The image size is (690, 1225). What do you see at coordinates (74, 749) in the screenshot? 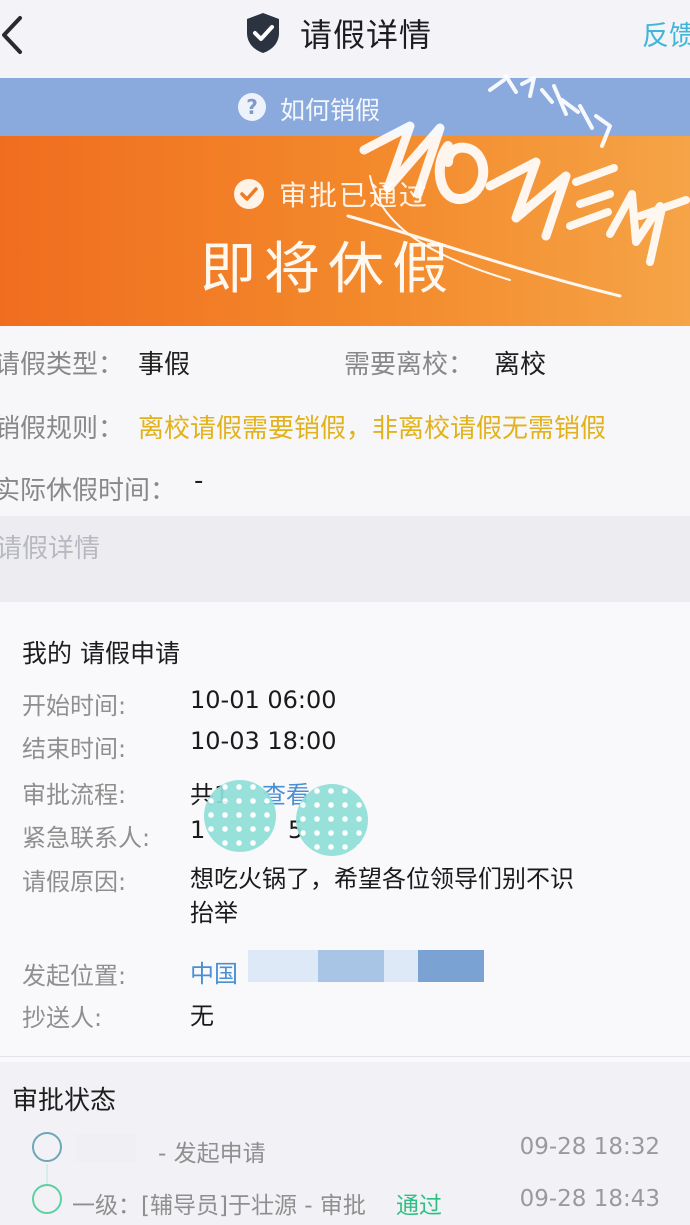
I see `end-time-label: 结束时间:` at bounding box center [74, 749].